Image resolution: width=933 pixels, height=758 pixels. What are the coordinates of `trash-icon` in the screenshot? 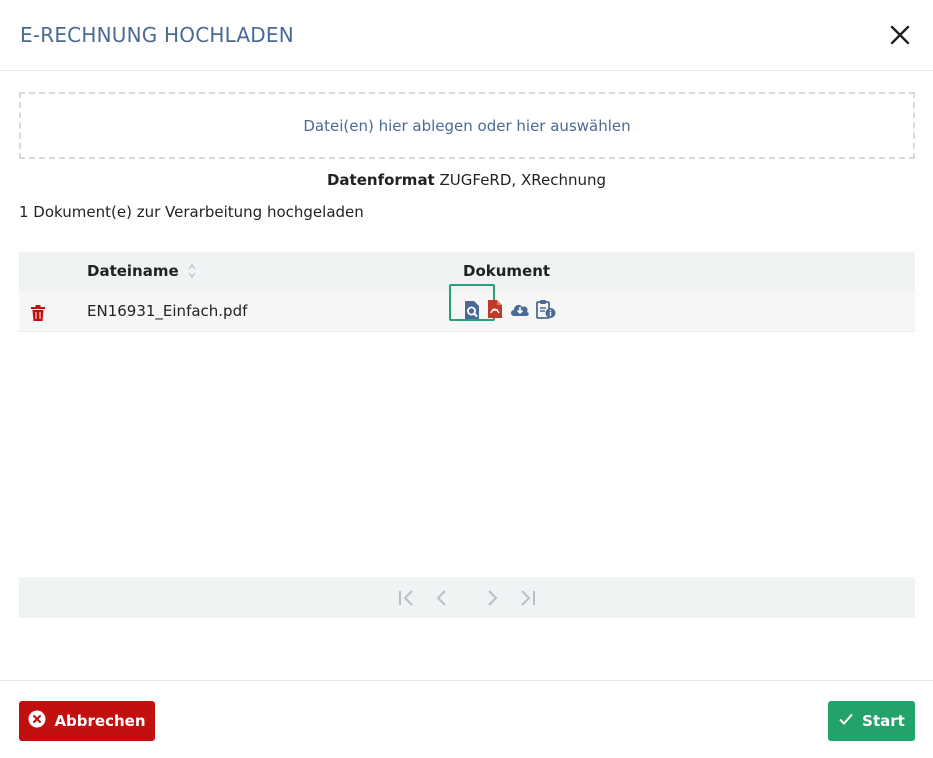 It's located at (38, 313).